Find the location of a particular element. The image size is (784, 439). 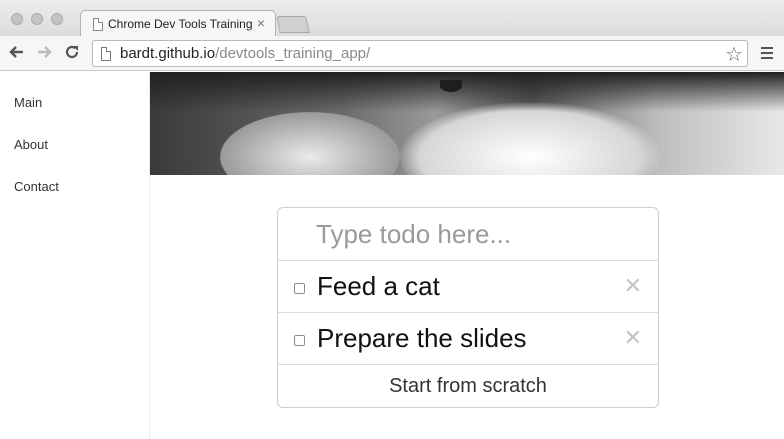

todo-item: Feed a cat ✕ is located at coordinates (468, 287).